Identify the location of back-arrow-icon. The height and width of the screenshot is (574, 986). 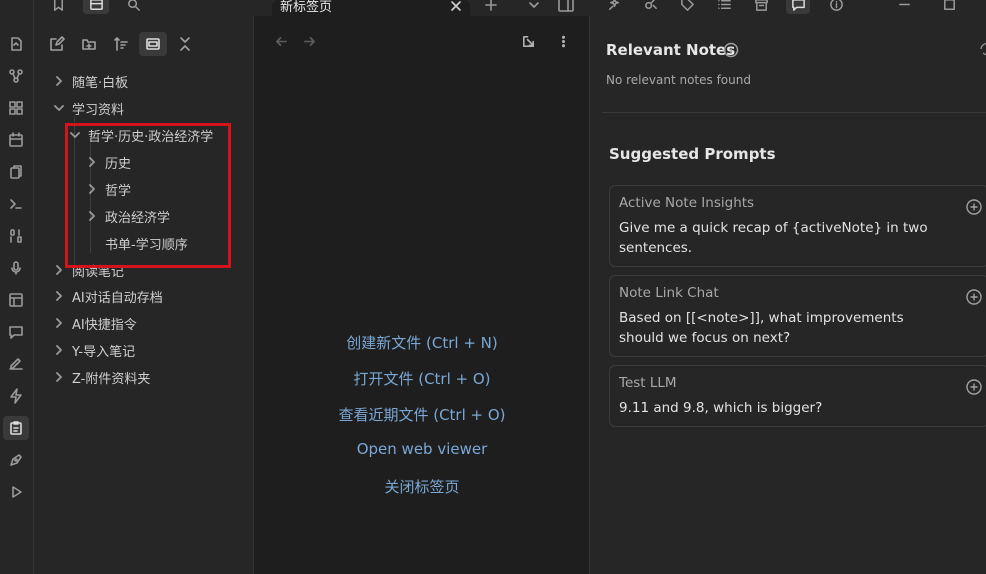
(281, 41).